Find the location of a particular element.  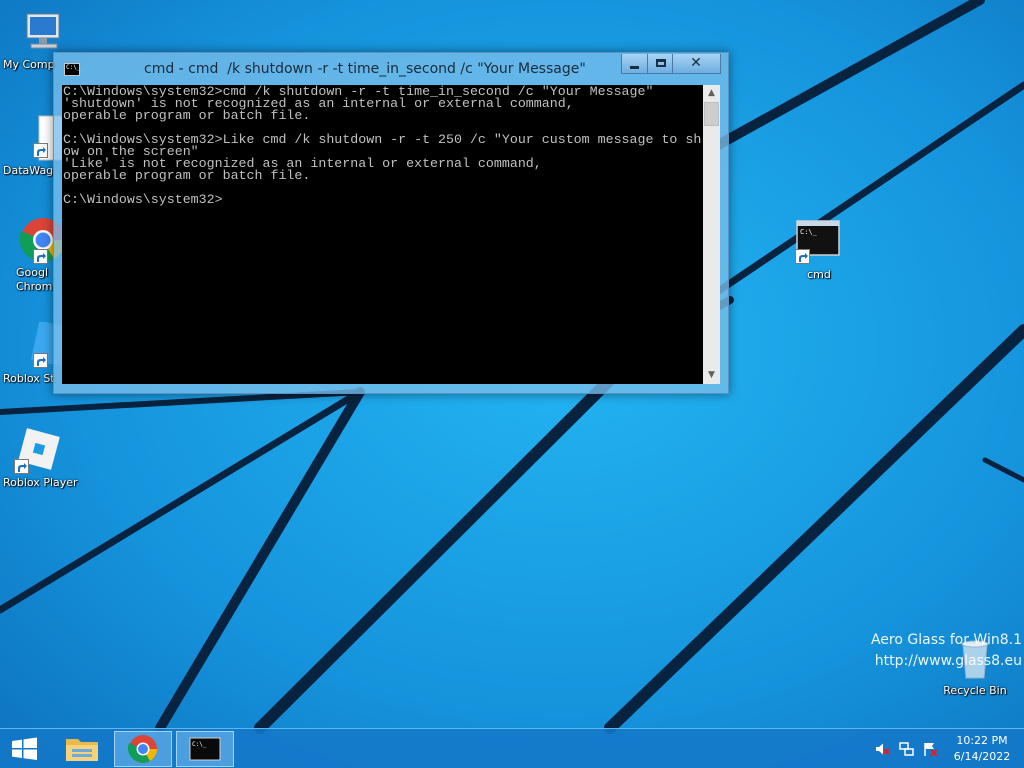

taskbar-command-prompt: C:\_ is located at coordinates (205, 749).